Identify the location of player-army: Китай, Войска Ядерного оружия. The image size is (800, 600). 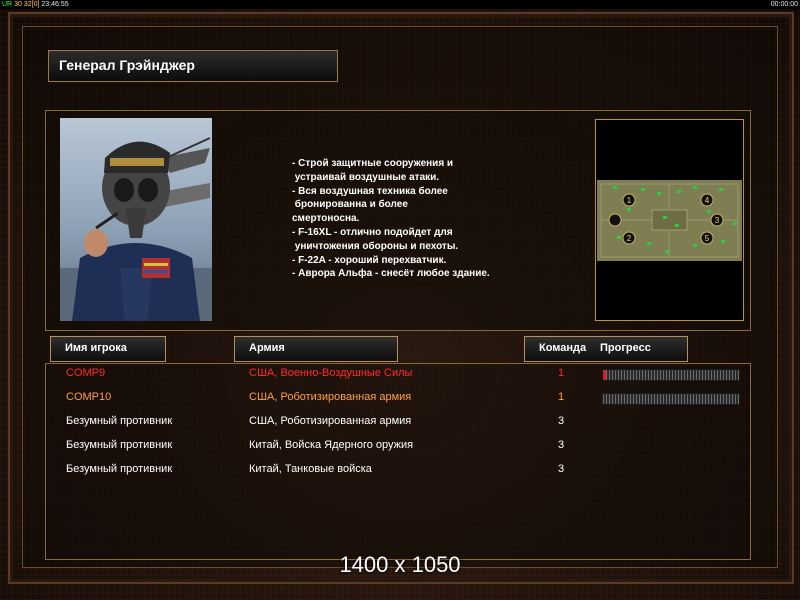
(331, 445).